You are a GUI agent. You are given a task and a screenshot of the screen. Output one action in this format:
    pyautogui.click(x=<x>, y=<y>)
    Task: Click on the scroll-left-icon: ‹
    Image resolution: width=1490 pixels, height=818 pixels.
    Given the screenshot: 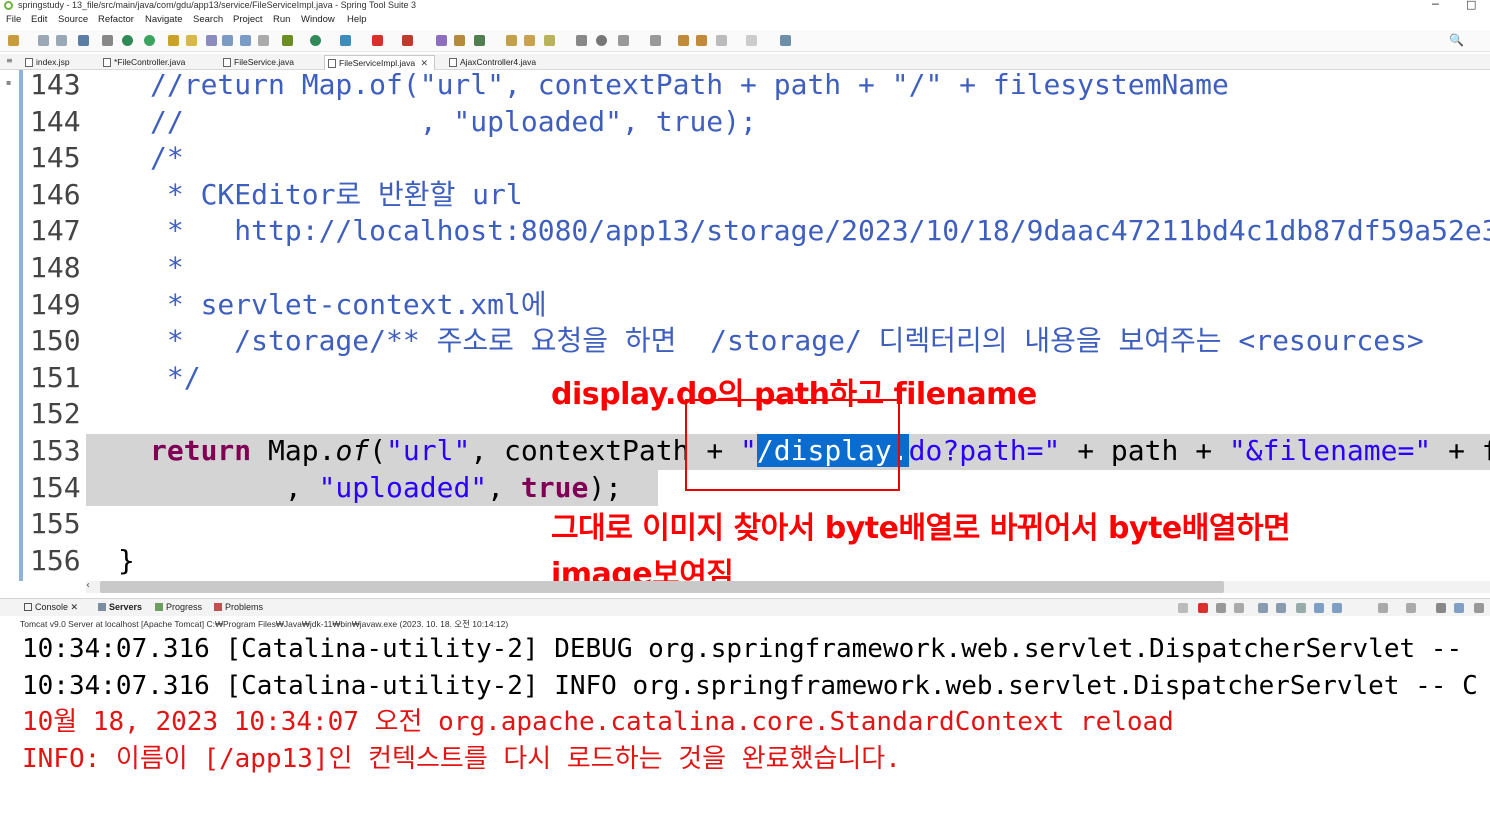 What is the action you would take?
    pyautogui.click(x=88, y=585)
    